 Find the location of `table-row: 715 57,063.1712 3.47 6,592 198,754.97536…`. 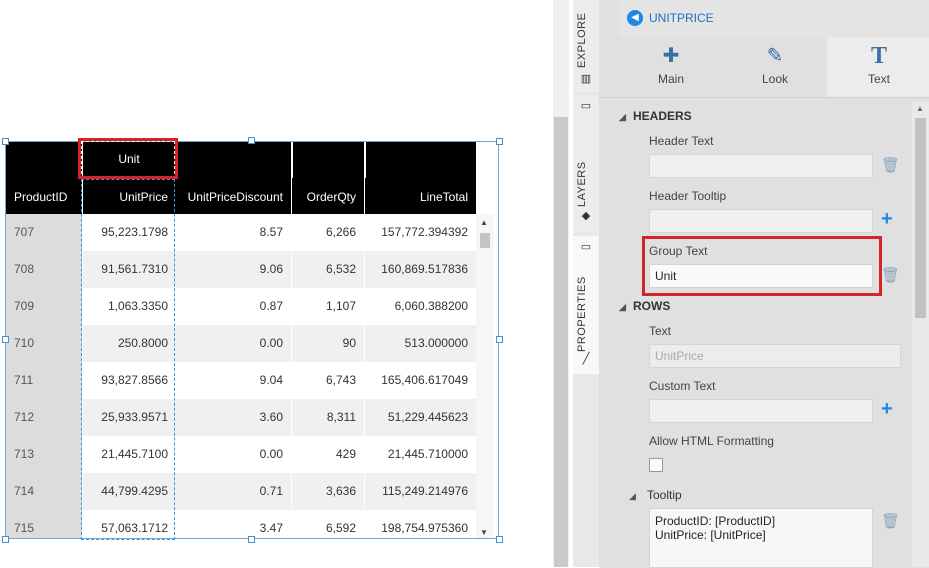

table-row: 715 57,063.1712 3.47 6,592 198,754.97536… is located at coordinates (241, 524).